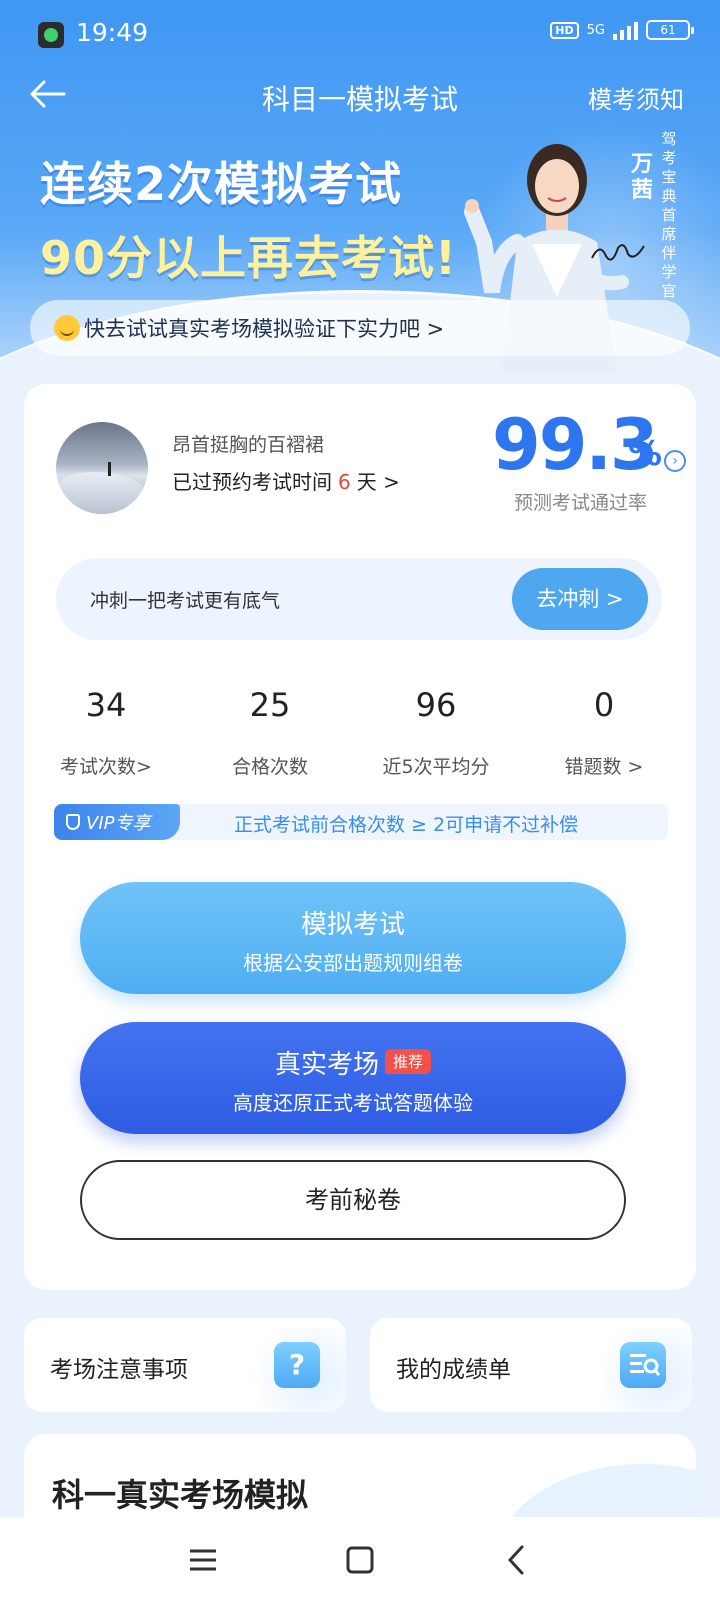  Describe the element at coordinates (604, 705) in the screenshot. I see `stat-value: 0` at that location.